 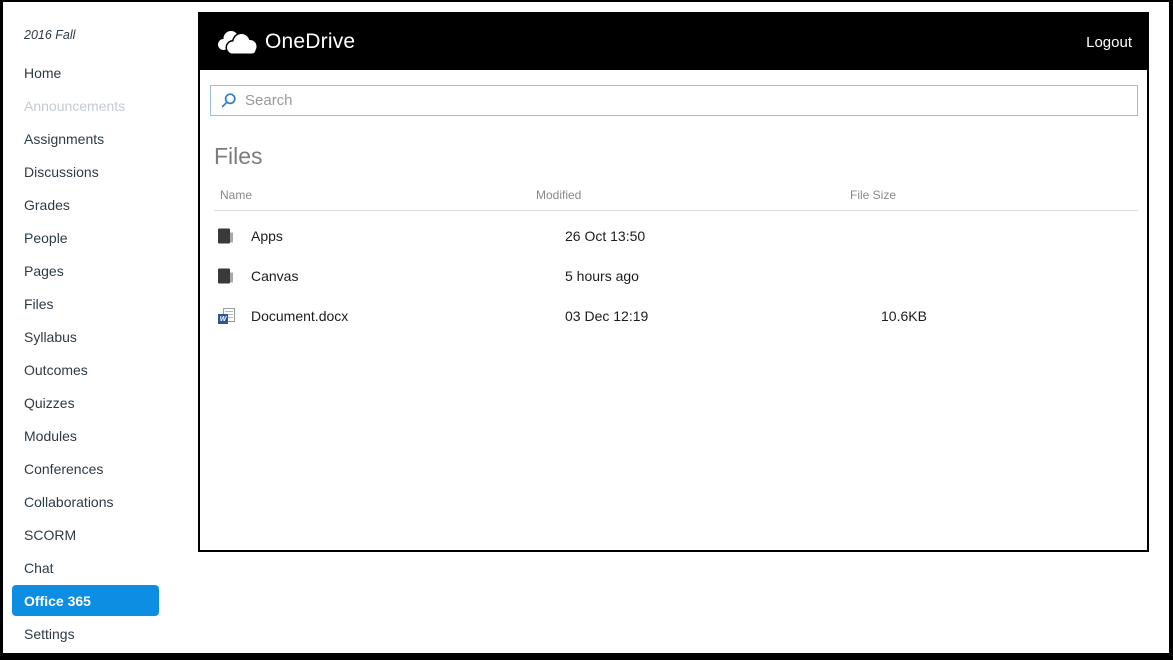 I want to click on sidebar-item-settings: Settings, so click(x=85, y=633).